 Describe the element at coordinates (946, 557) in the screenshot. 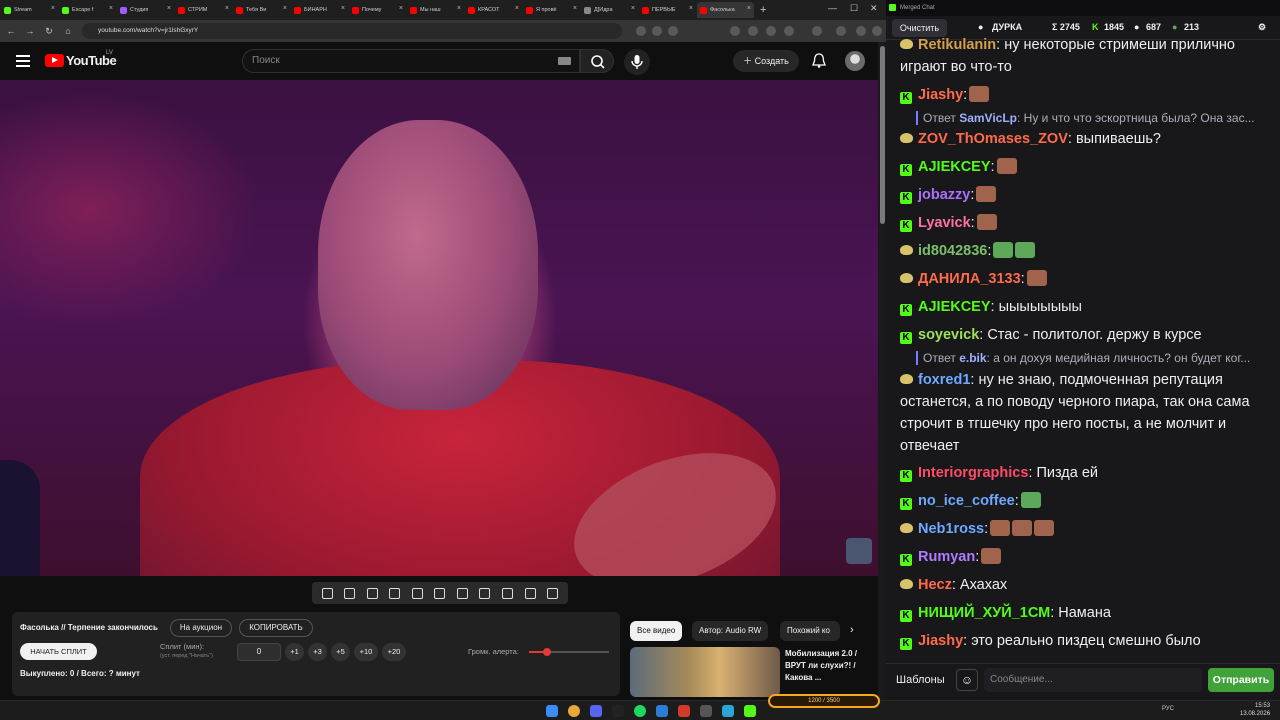

I see `chat-username: Rumyan` at that location.